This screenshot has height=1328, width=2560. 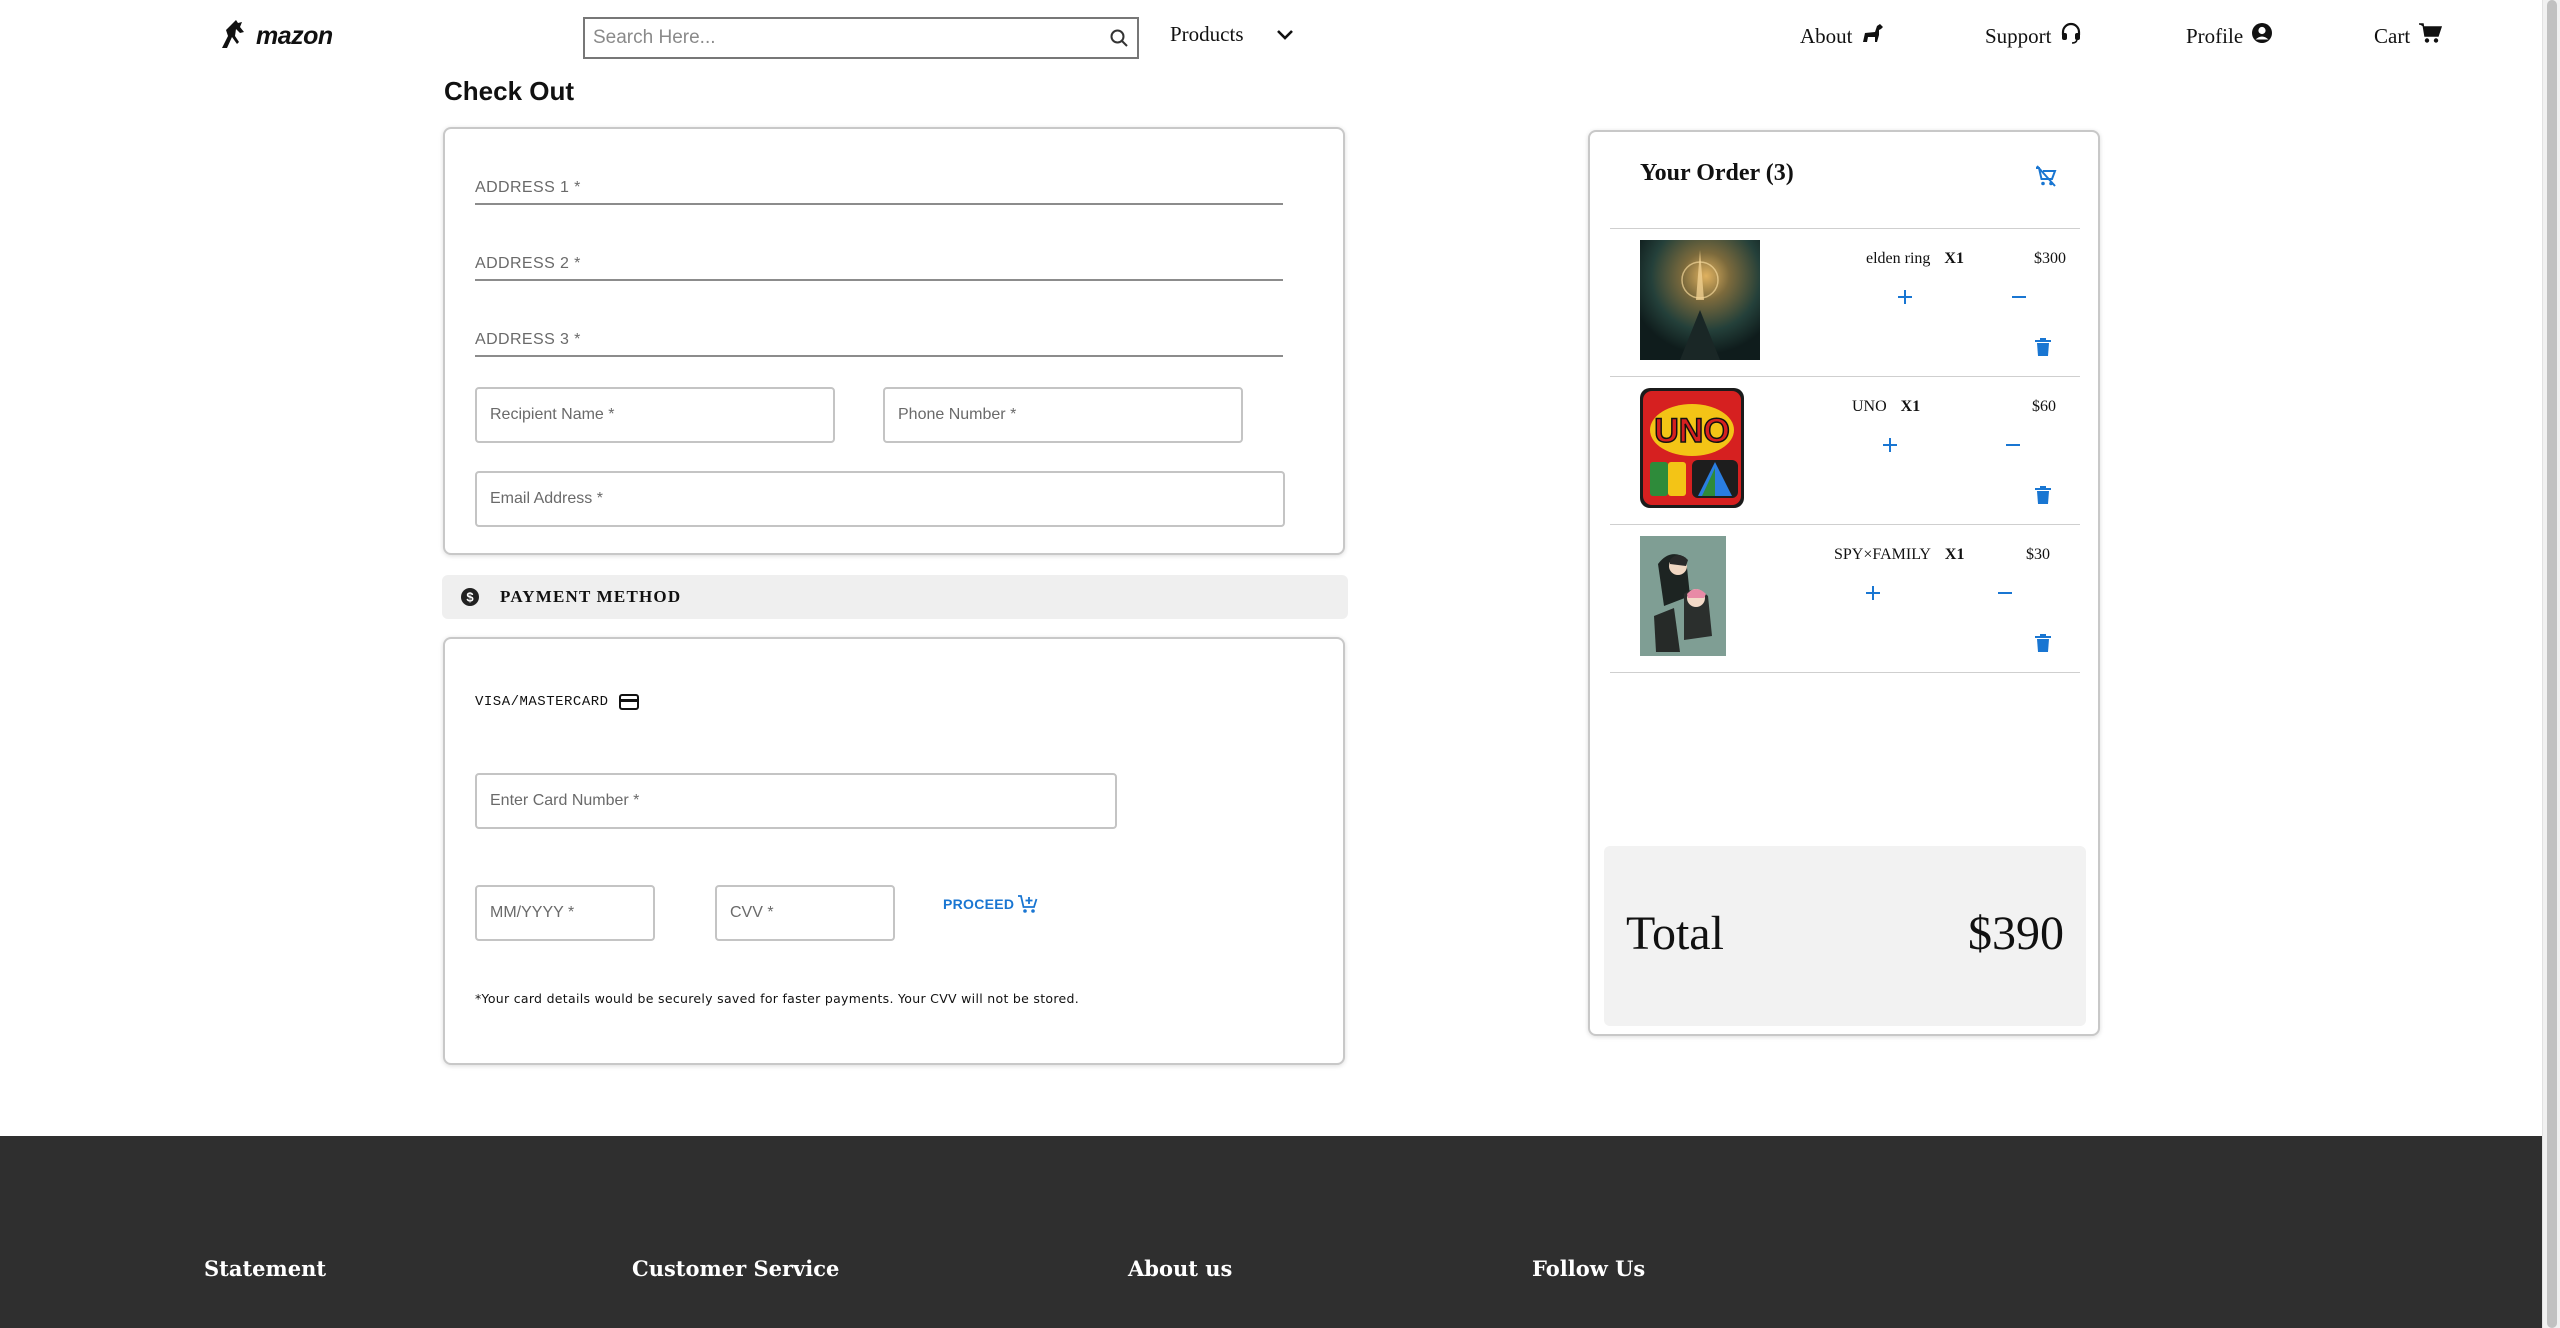 I want to click on card-number-field, so click(x=796, y=801).